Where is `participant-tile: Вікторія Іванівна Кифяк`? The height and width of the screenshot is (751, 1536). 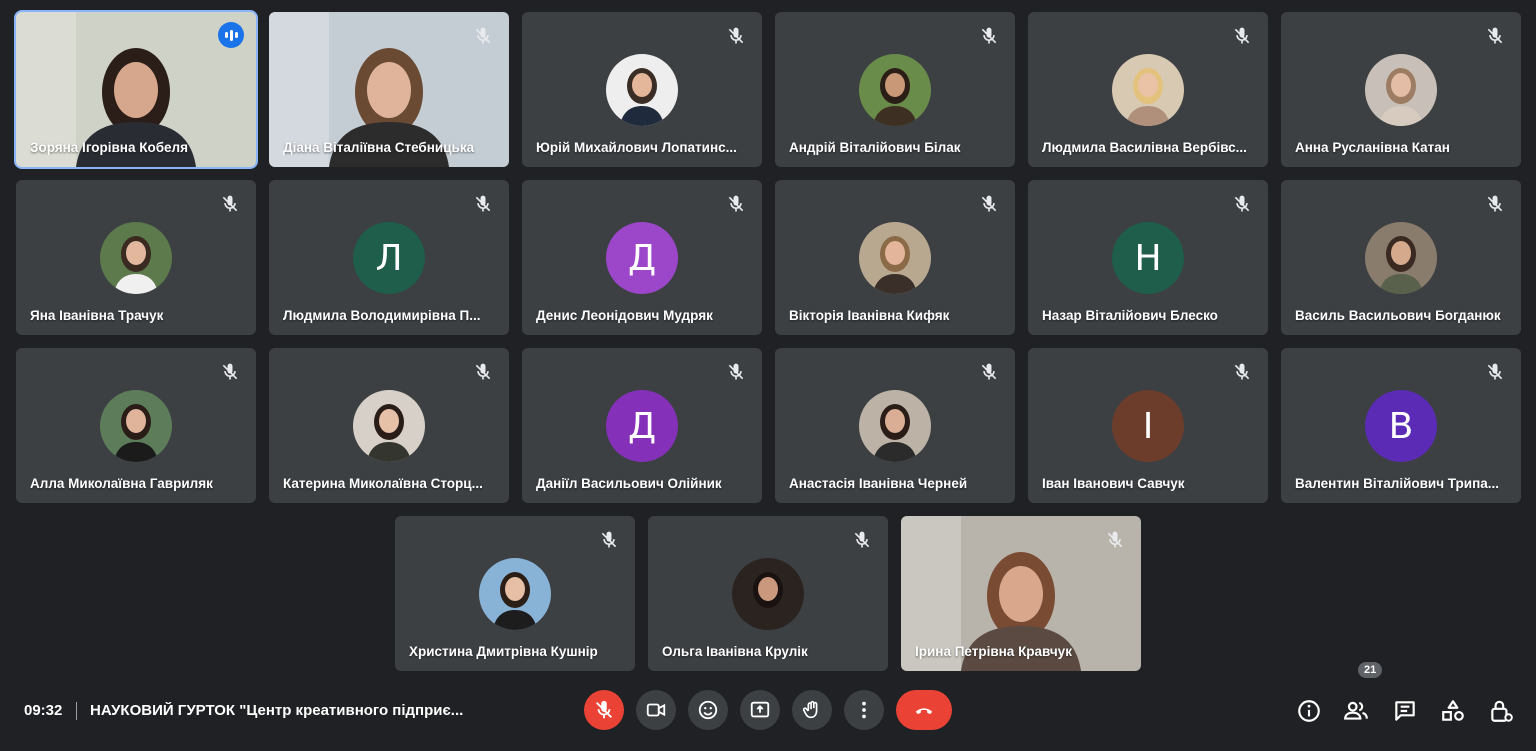
participant-tile: Вікторія Іванівна Кифяк is located at coordinates (895, 257).